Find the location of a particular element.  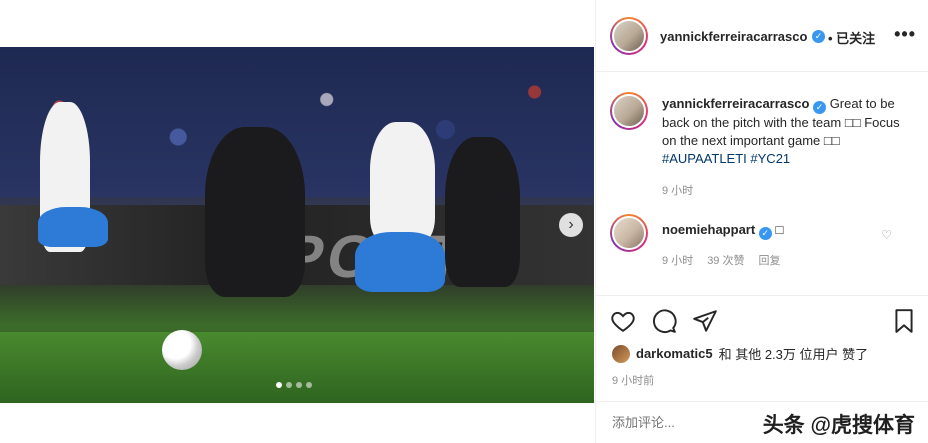

share-icon is located at coordinates (705, 321).